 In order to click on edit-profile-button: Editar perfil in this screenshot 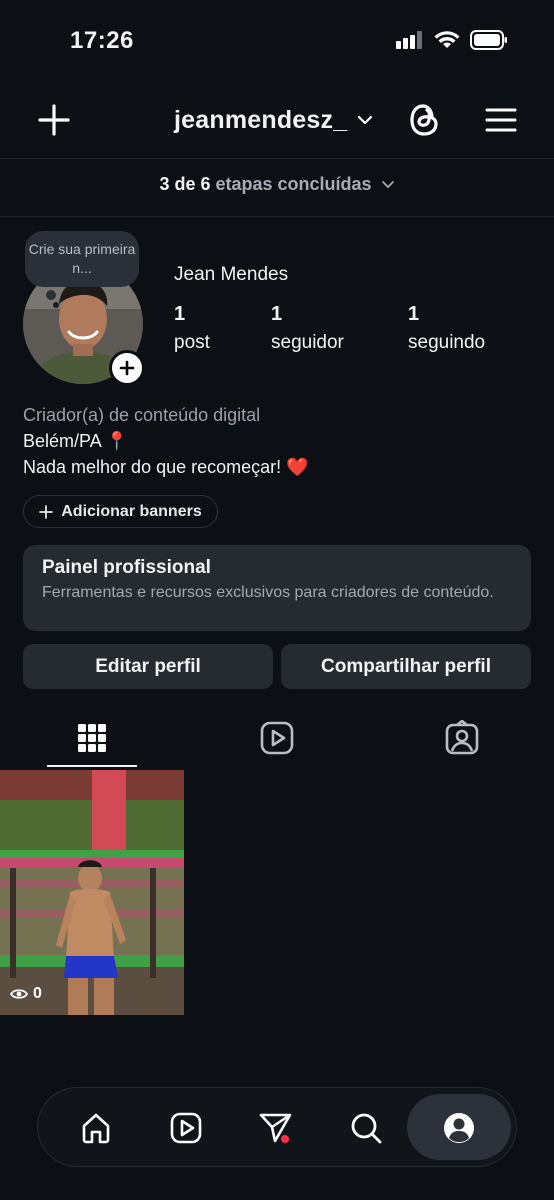, I will do `click(148, 666)`.